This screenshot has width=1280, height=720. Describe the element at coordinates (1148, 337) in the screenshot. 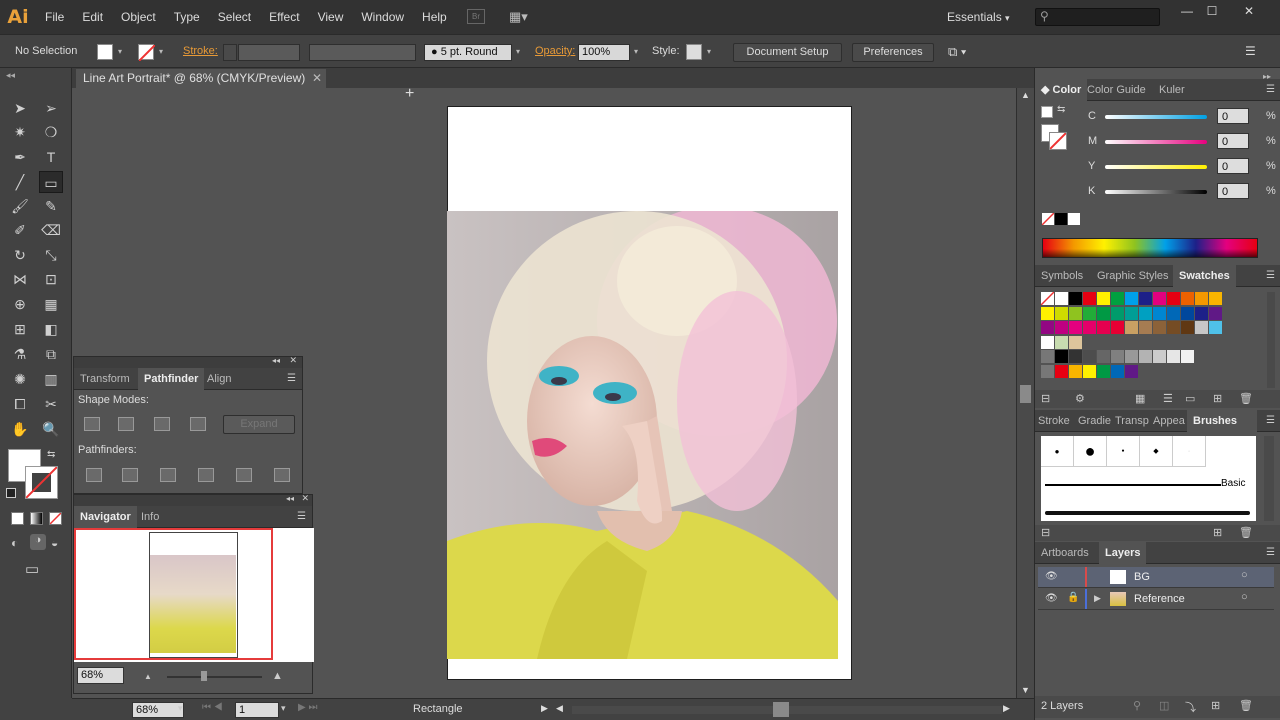

I see `swatch-grid` at that location.